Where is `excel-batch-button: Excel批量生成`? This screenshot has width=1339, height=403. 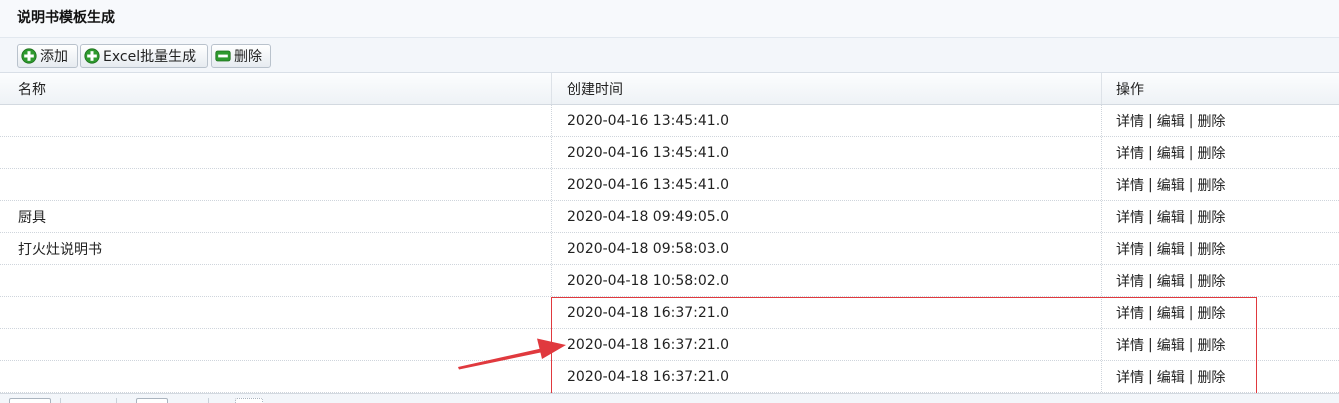 excel-batch-button: Excel批量生成 is located at coordinates (144, 56).